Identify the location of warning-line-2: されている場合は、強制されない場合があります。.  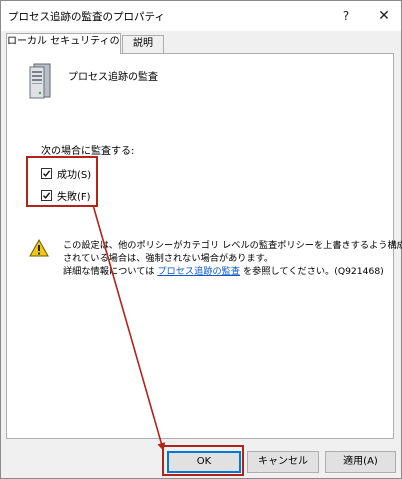
(168, 258).